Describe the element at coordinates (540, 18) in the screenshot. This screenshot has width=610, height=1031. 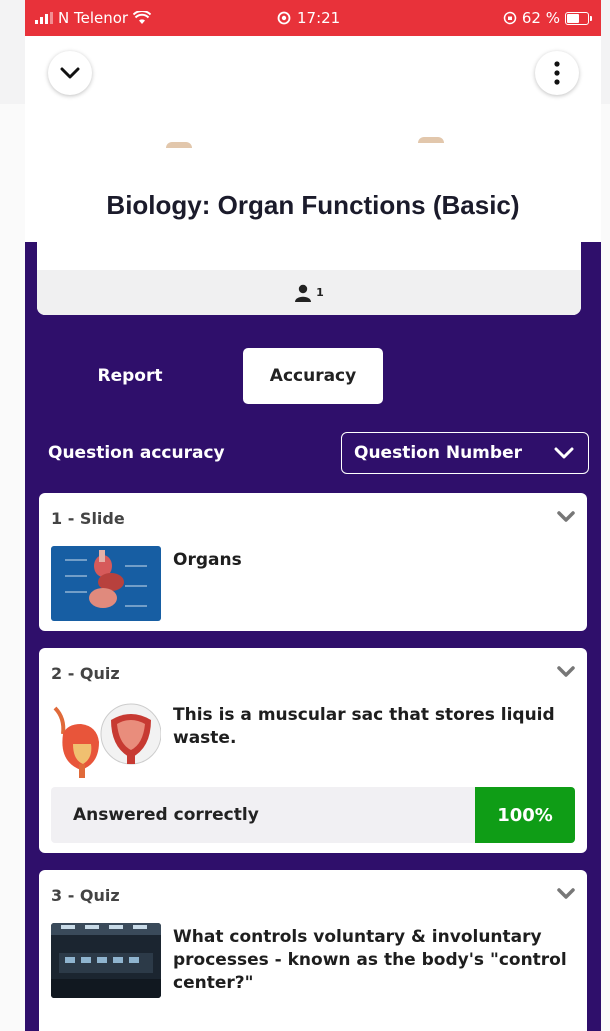
I see `battery-percent: 62 %` at that location.